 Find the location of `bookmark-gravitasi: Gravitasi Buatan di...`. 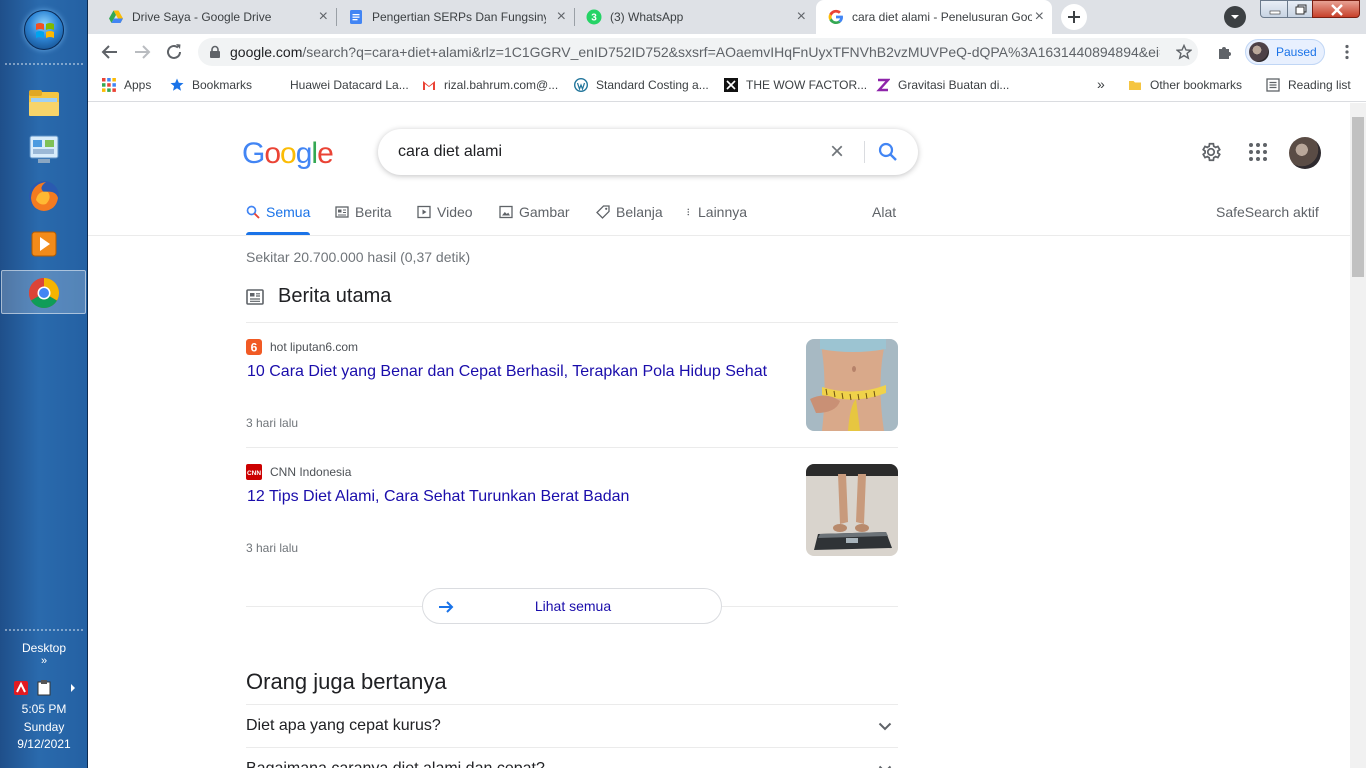

bookmark-gravitasi: Gravitasi Buatan di... is located at coordinates (942, 85).